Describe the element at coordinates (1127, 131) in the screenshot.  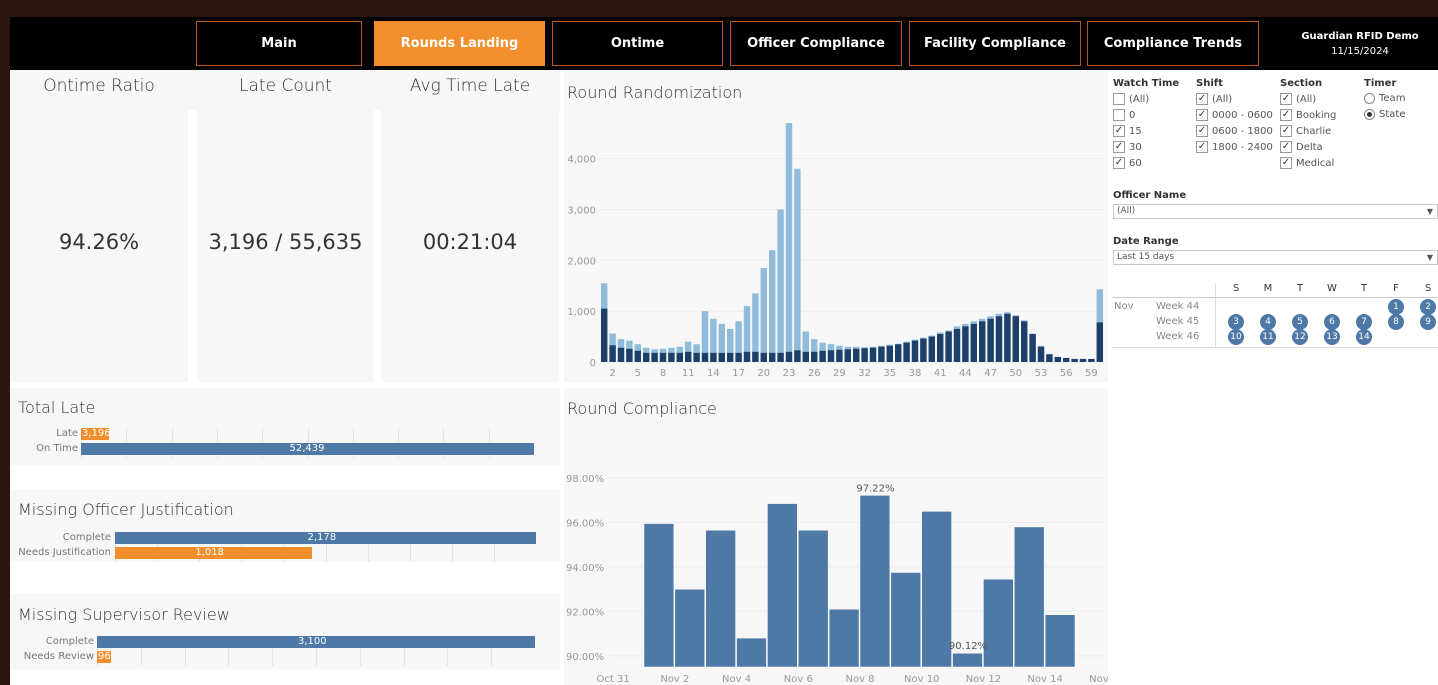
I see `watch-time-option: ✓ 15` at that location.